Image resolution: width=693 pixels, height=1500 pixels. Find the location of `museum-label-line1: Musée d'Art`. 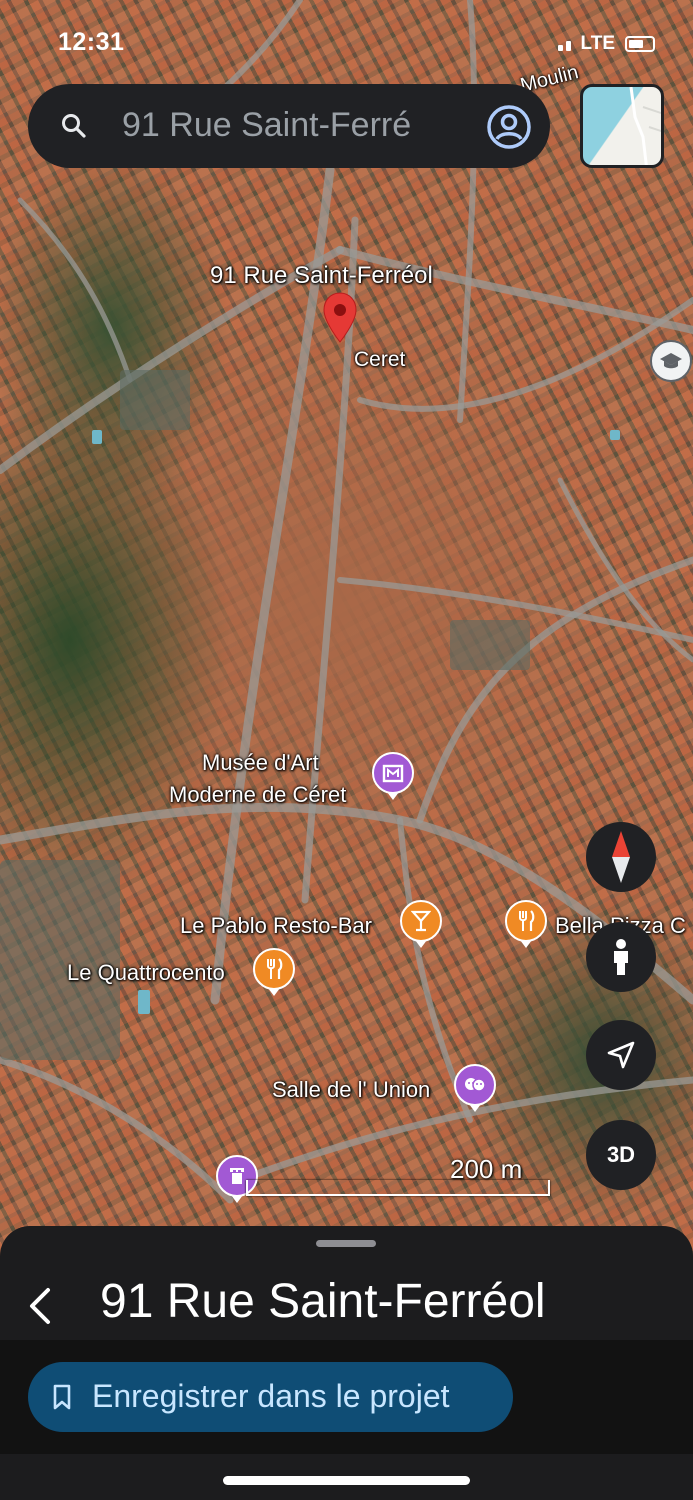

museum-label-line1: Musée d'Art is located at coordinates (260, 762).